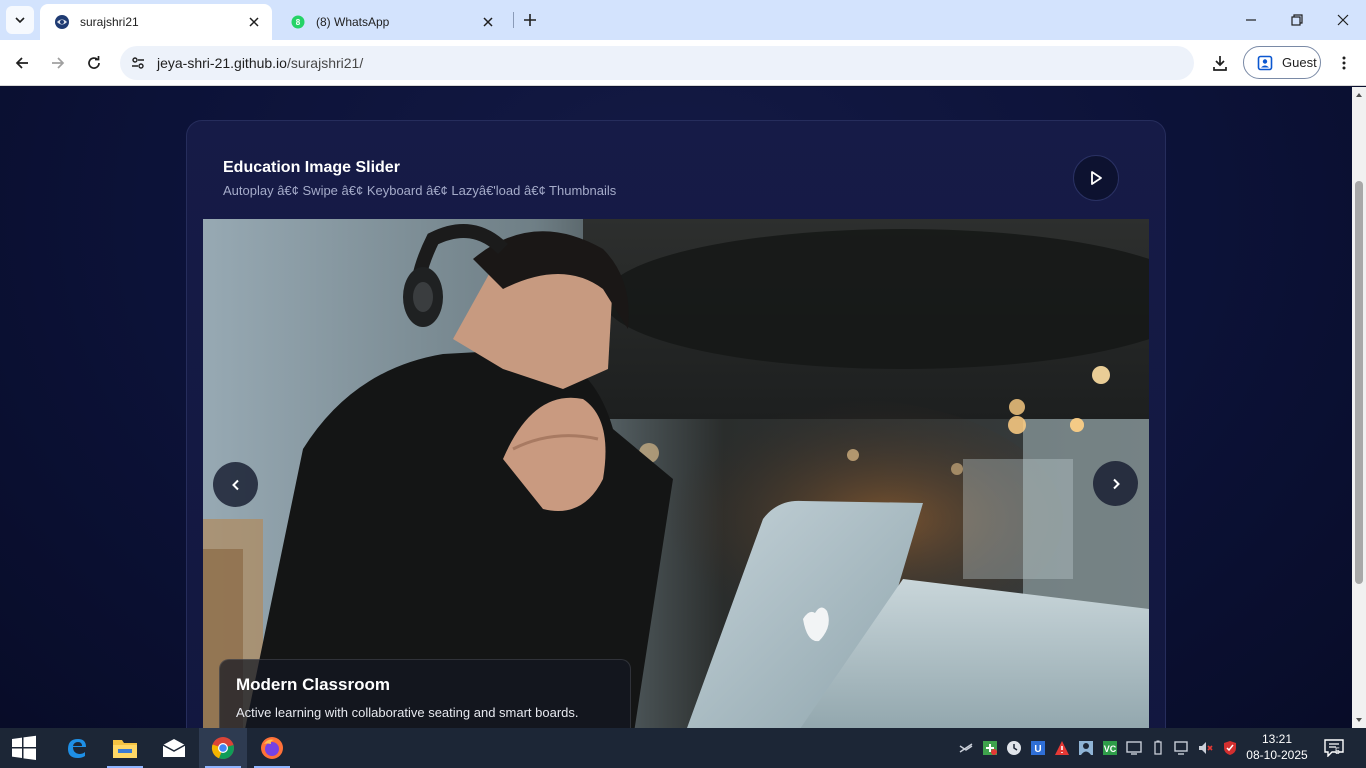 The image size is (1366, 768). I want to click on profile-label: Guest, so click(1299, 62).